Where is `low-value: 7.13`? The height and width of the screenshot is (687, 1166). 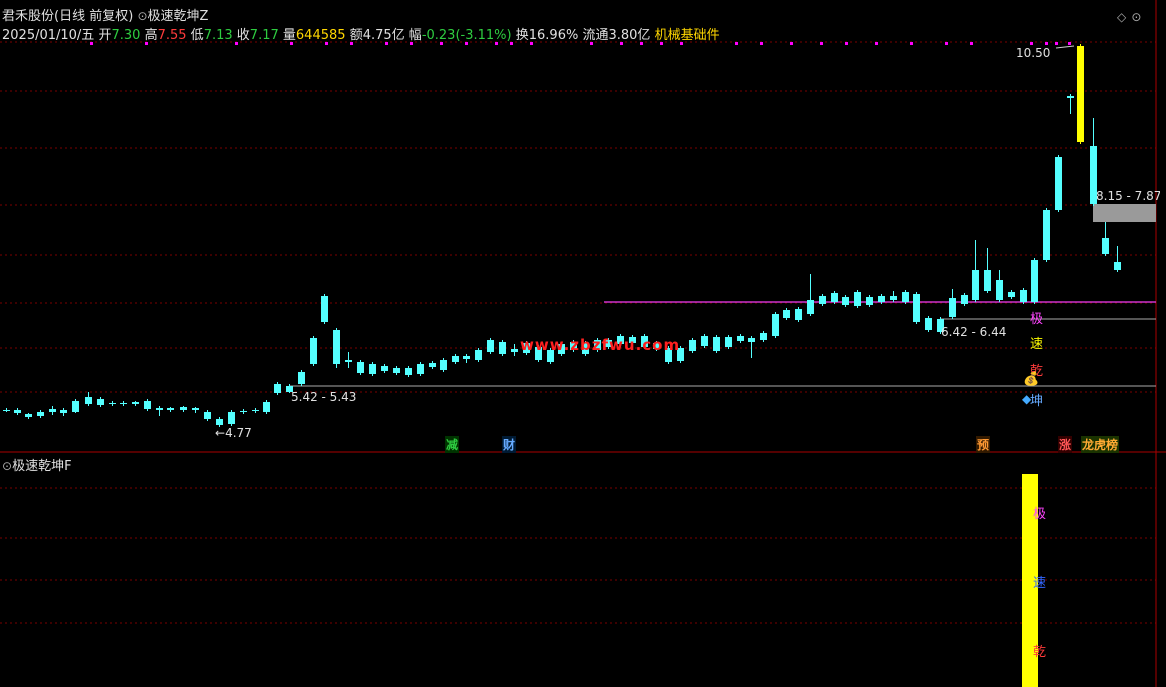 low-value: 7.13 is located at coordinates (218, 35).